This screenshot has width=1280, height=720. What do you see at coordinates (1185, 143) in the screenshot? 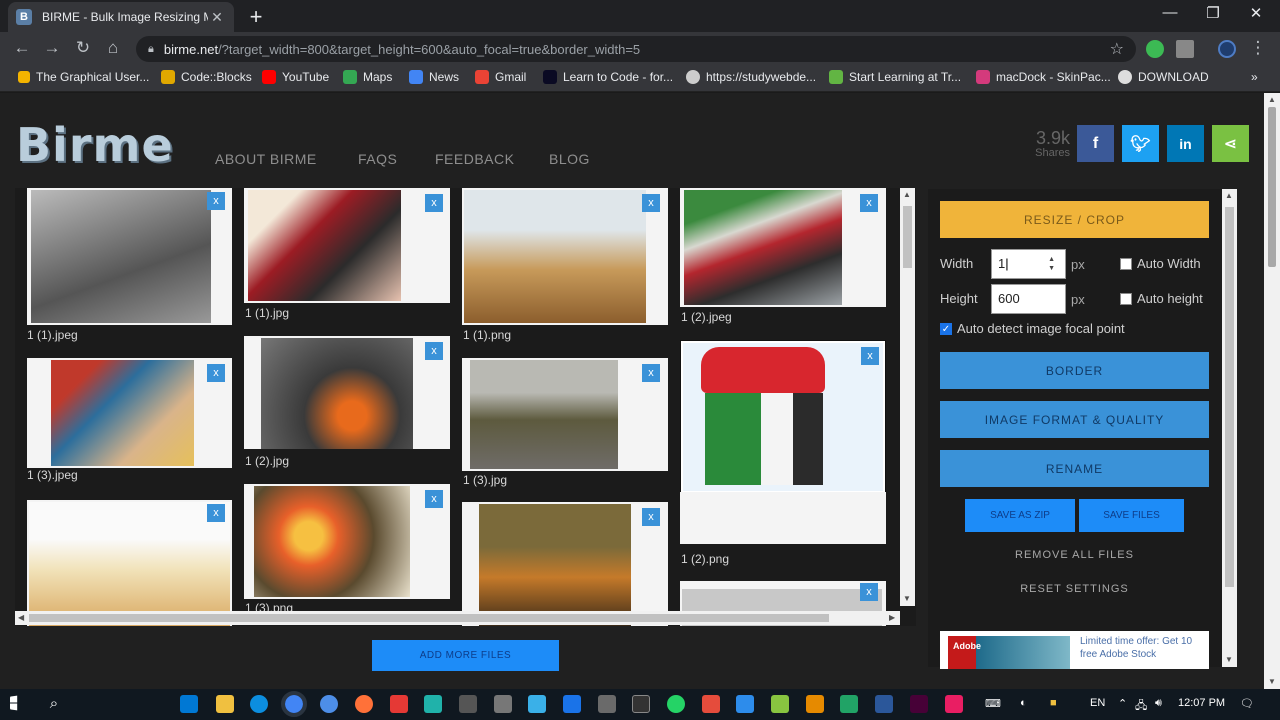
I see `linkedin-icon: in` at bounding box center [1185, 143].